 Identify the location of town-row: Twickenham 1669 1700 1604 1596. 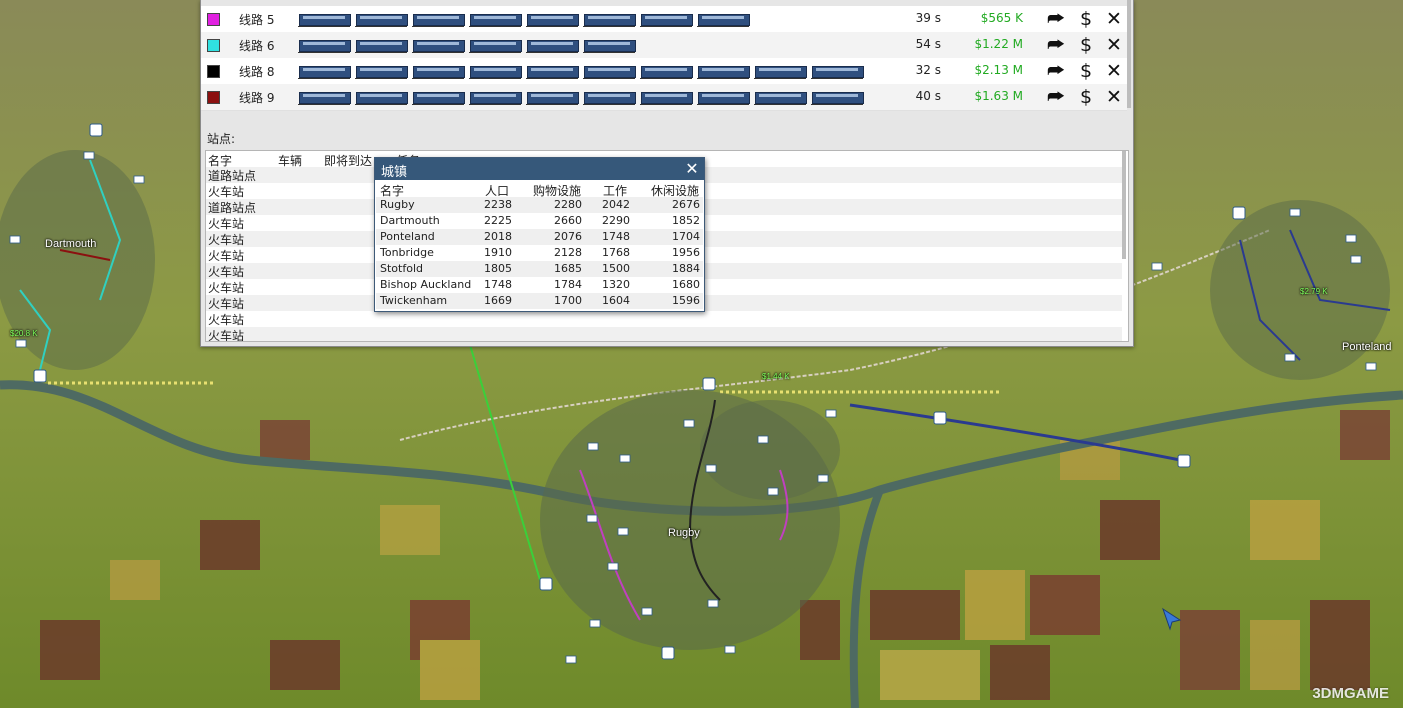
(539, 301).